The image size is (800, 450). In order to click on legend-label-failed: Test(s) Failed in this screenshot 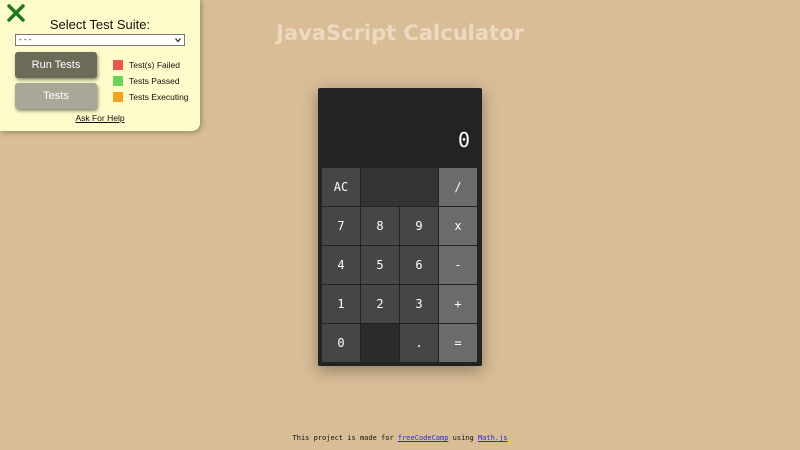, I will do `click(155, 65)`.